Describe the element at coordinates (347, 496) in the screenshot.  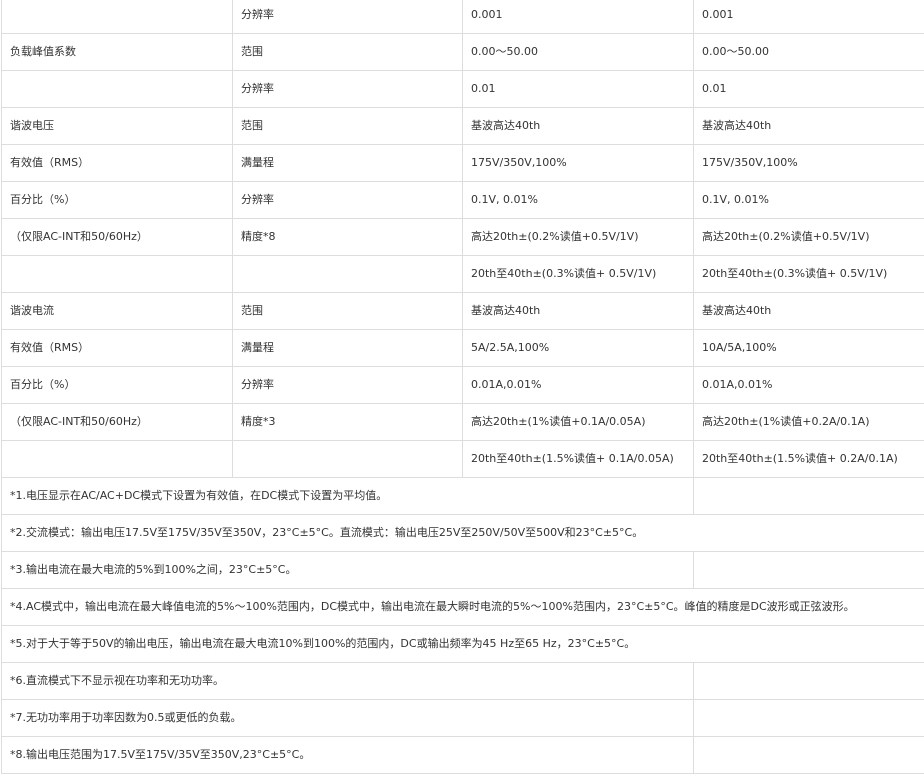
I see `footnote-text: *1.电压显示在AC/AC+DC模式下设置为有效值，在DC模式下设置为平均值。` at that location.